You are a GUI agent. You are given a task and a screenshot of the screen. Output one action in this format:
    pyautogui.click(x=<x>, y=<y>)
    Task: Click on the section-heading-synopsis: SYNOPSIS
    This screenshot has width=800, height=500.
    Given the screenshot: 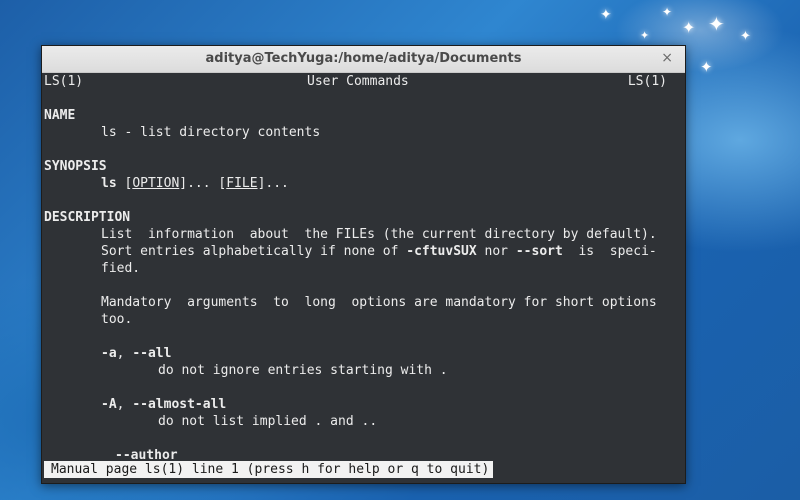 What is the action you would take?
    pyautogui.click(x=75, y=166)
    